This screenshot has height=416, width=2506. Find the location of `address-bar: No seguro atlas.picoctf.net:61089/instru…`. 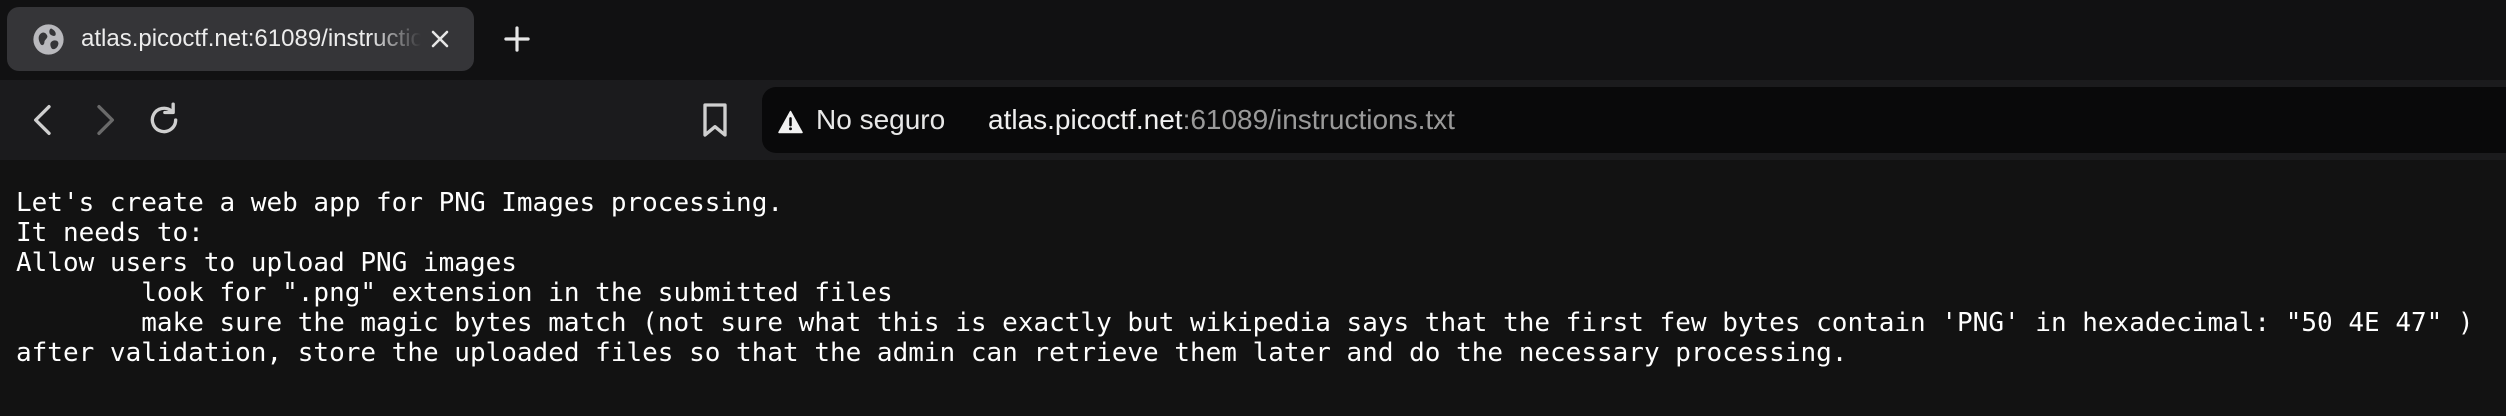

address-bar: No seguro atlas.picoctf.net:61089/instru… is located at coordinates (1634, 120).